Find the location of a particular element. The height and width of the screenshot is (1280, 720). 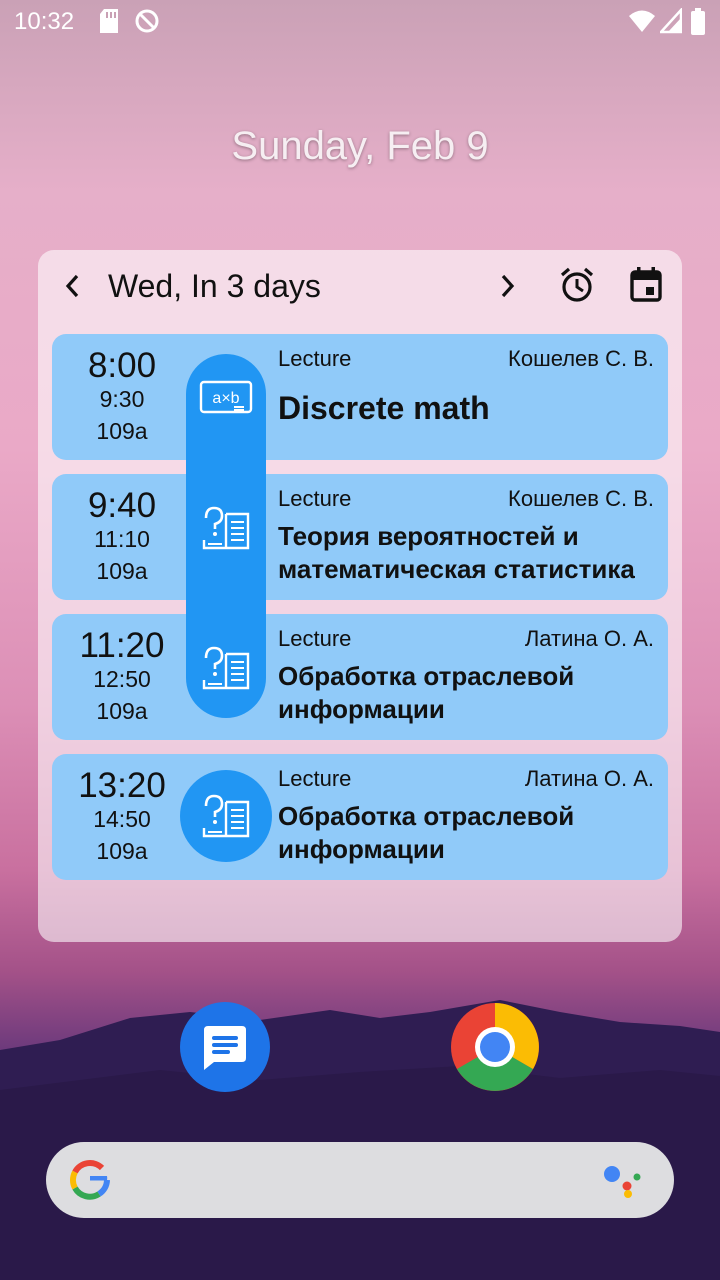

lesson-end-time: 12:50 is located at coordinates (122, 679).